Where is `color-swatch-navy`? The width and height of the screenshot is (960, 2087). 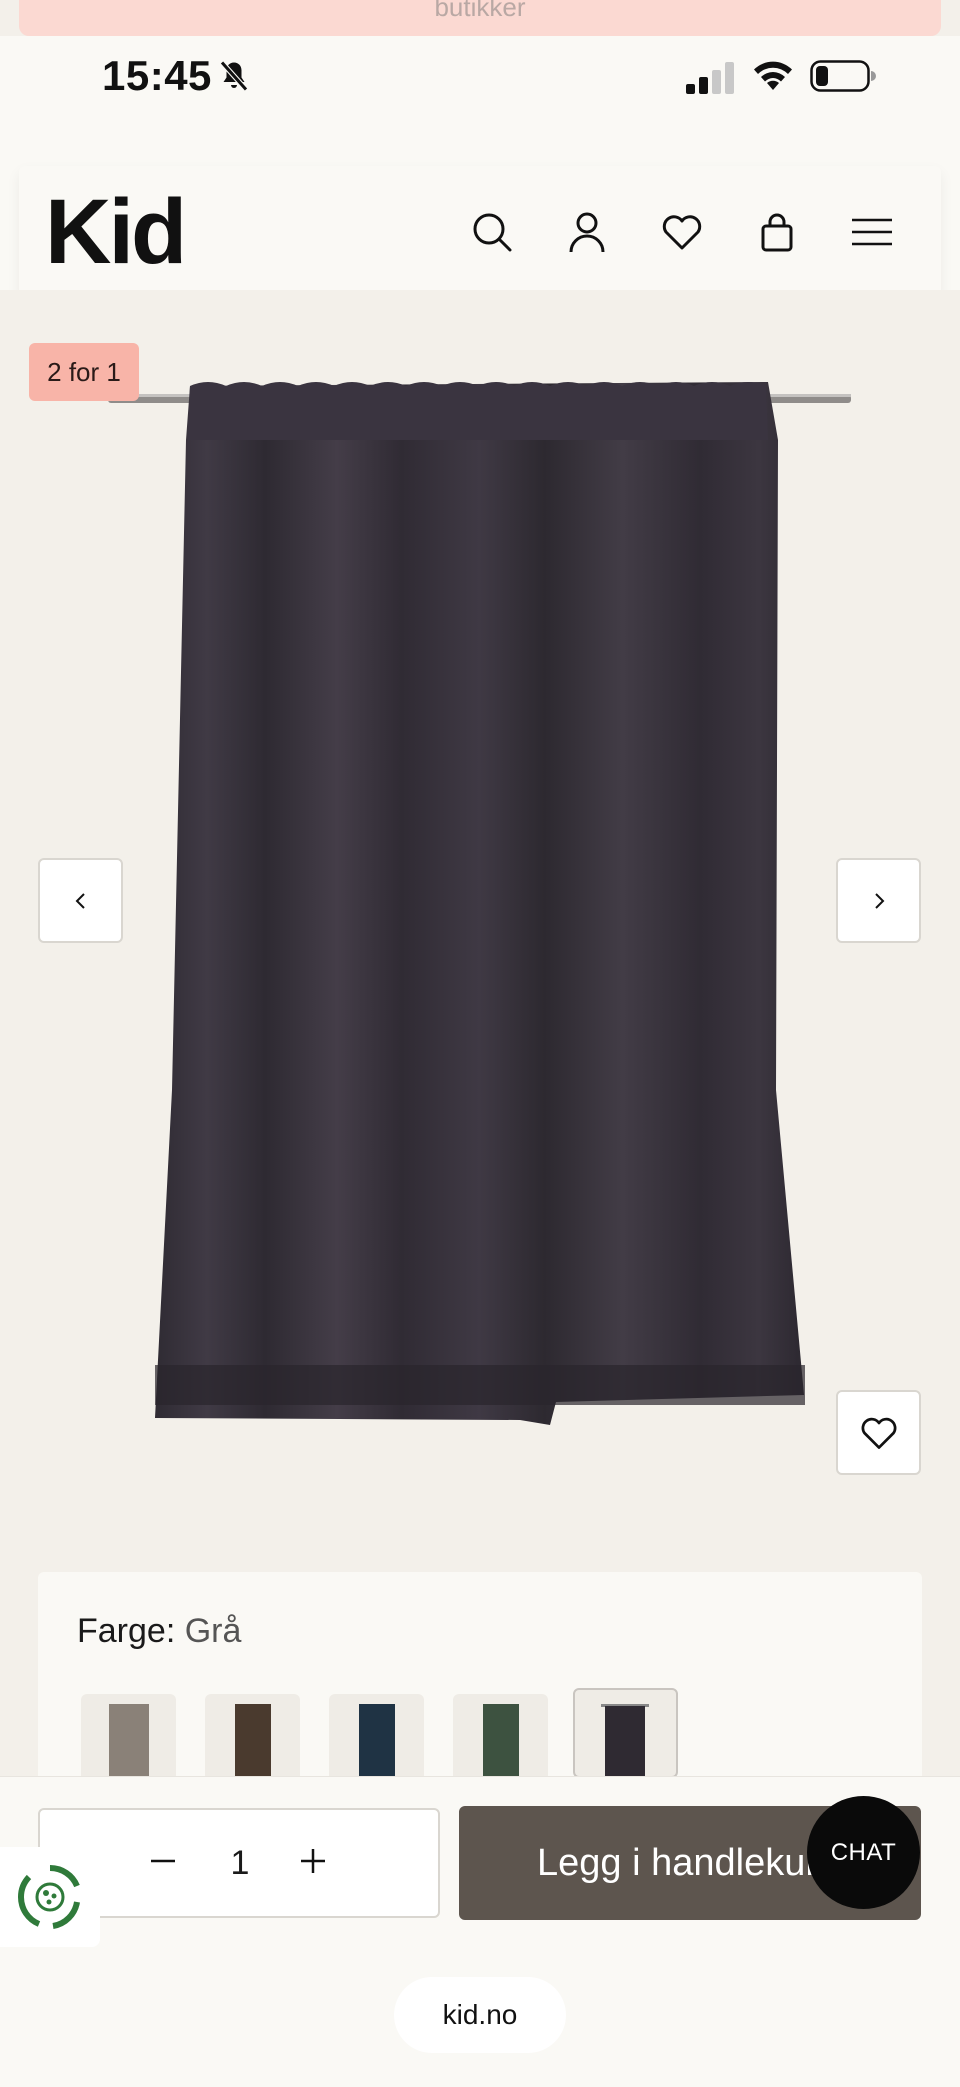
color-swatch-navy is located at coordinates (376, 1739).